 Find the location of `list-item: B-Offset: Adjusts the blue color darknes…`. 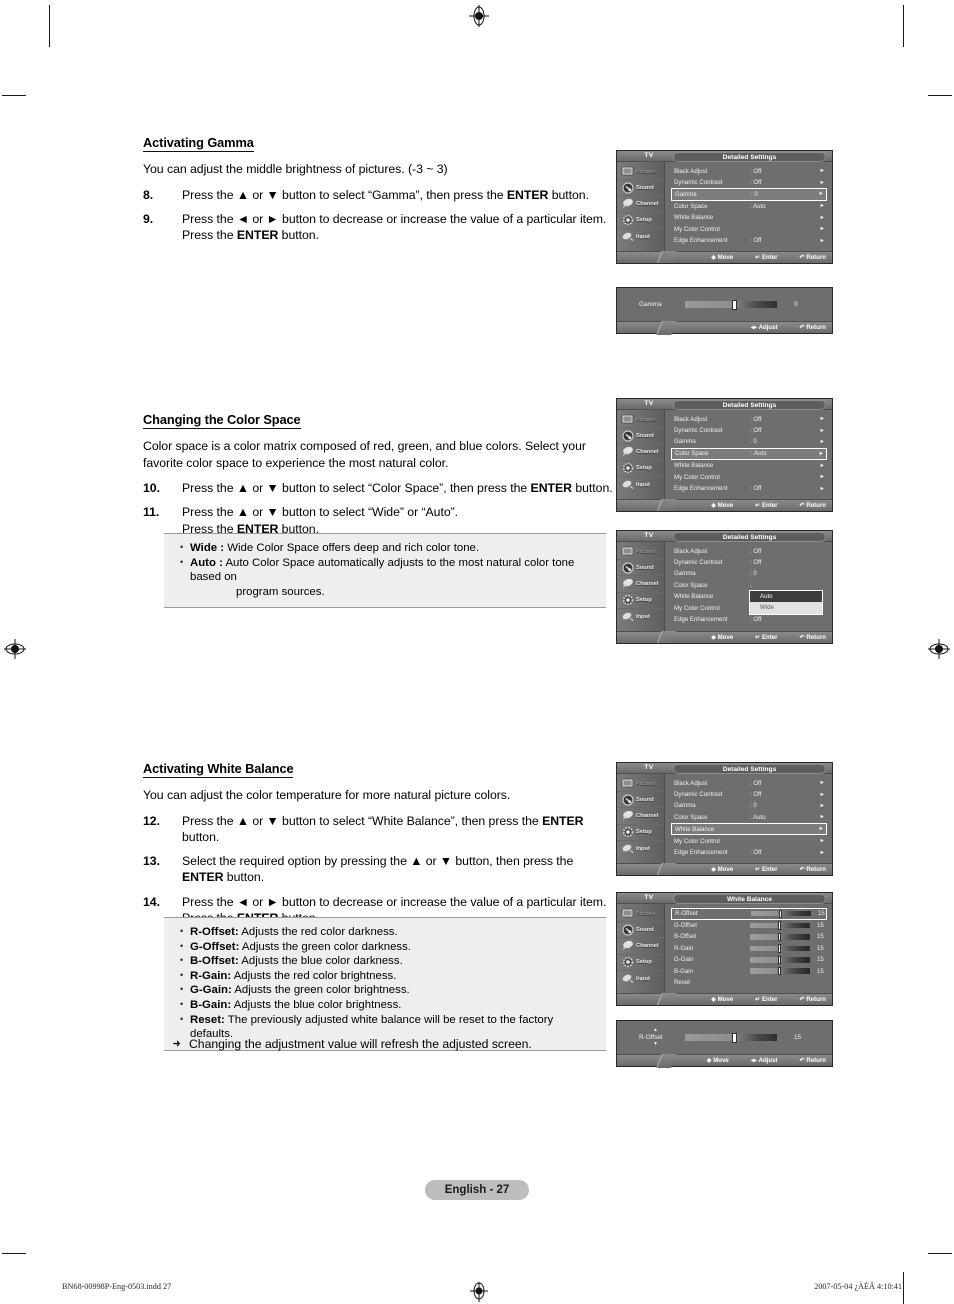

list-item: B-Offset: Adjusts the blue color darknes… is located at coordinates (388, 961).